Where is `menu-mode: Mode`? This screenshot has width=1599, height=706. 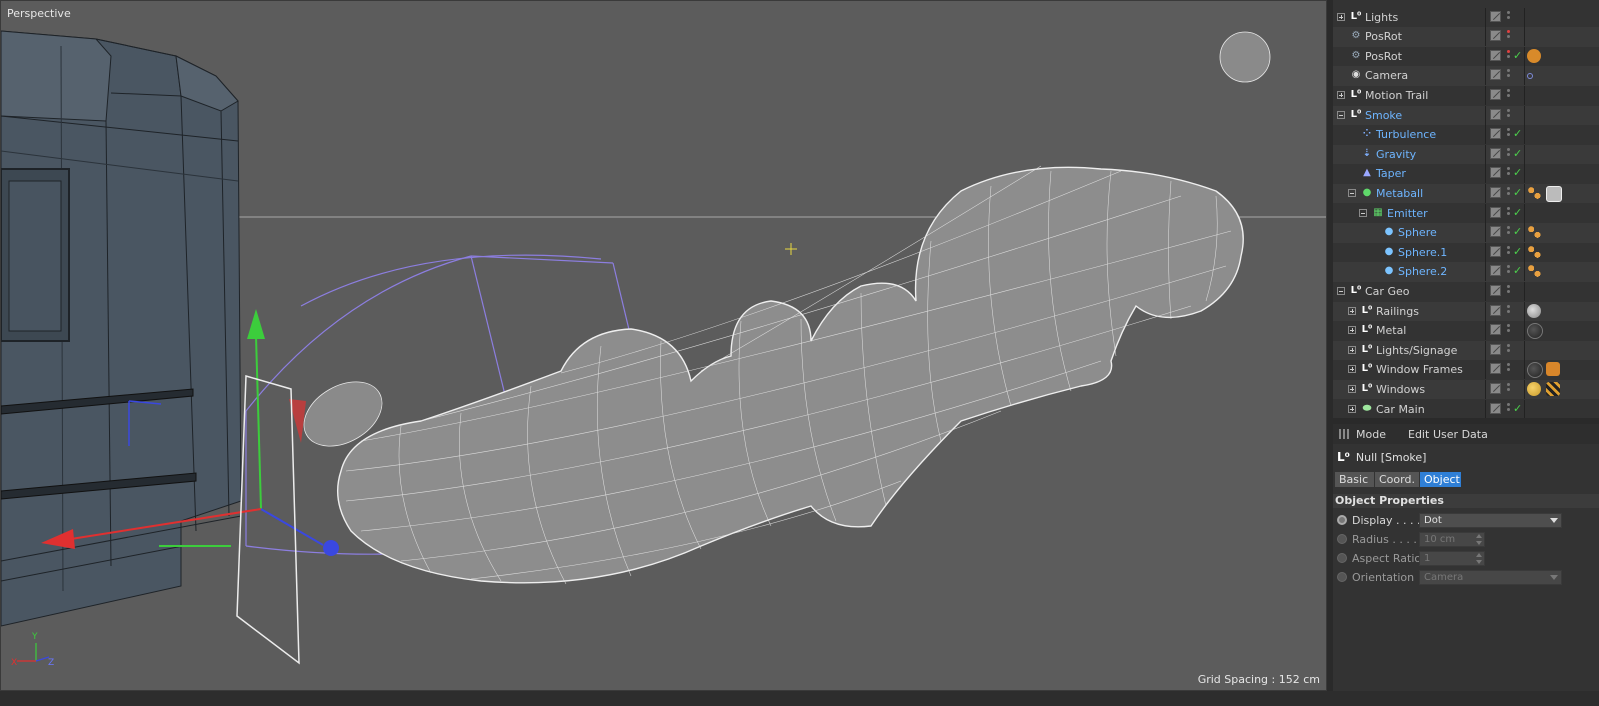 menu-mode: Mode is located at coordinates (1371, 434).